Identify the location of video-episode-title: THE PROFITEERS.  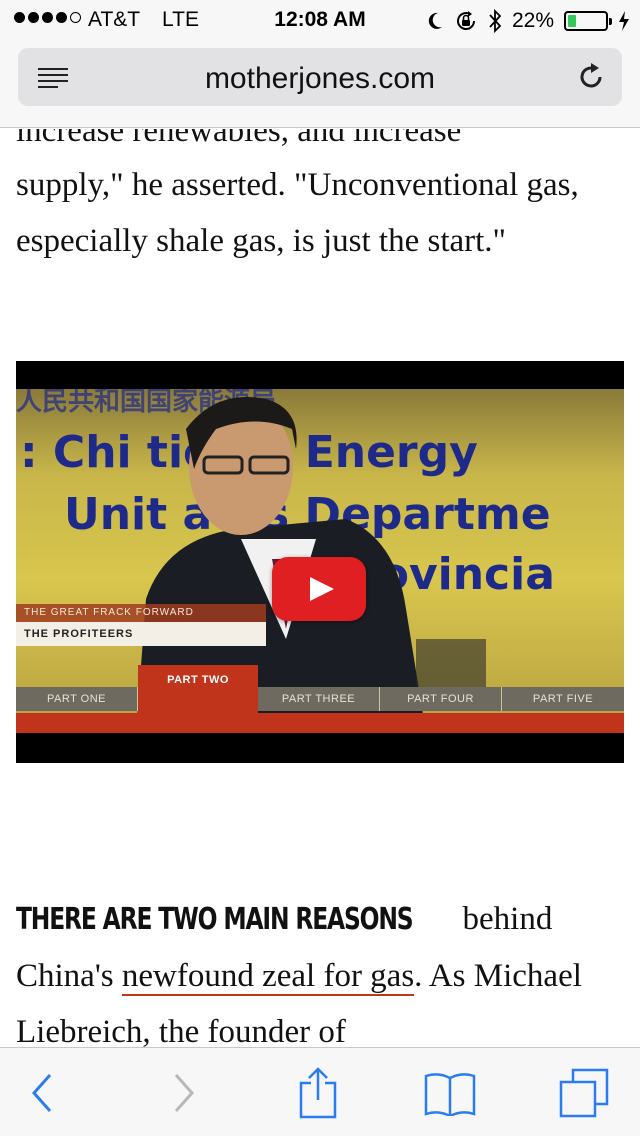
(141, 634).